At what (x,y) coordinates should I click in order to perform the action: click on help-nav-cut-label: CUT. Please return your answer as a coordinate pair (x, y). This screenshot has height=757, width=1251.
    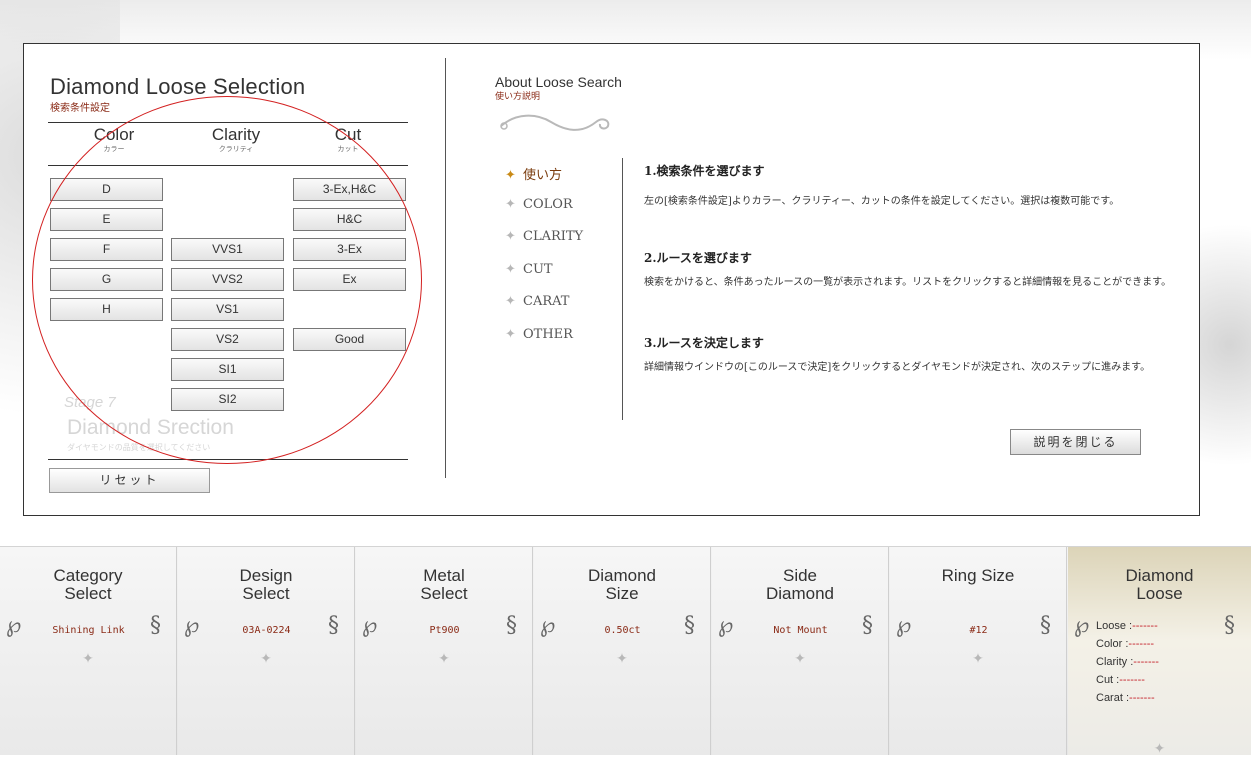
    Looking at the image, I should click on (538, 269).